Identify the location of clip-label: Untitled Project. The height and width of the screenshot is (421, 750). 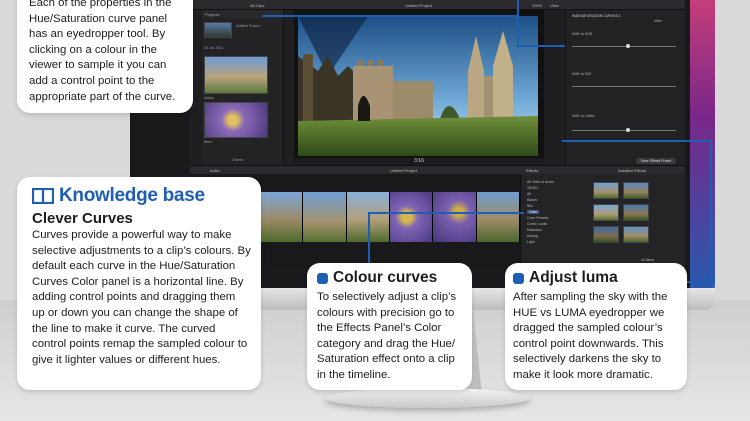
(248, 26).